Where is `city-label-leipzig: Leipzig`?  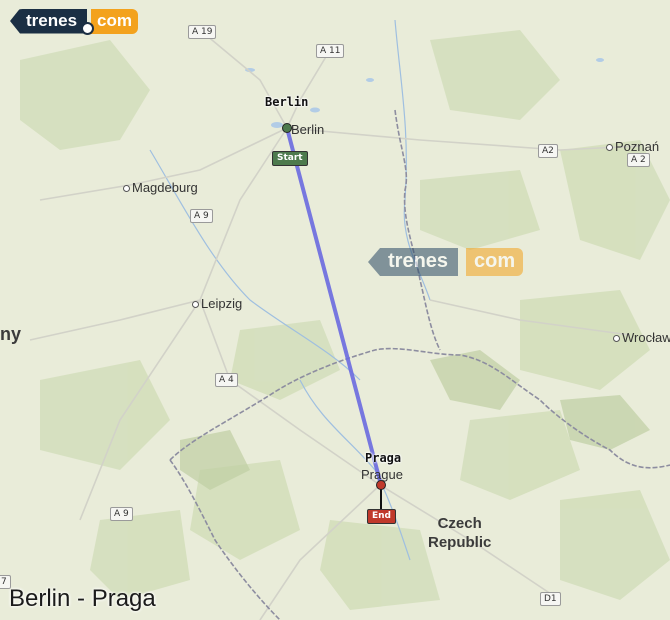 city-label-leipzig: Leipzig is located at coordinates (222, 303).